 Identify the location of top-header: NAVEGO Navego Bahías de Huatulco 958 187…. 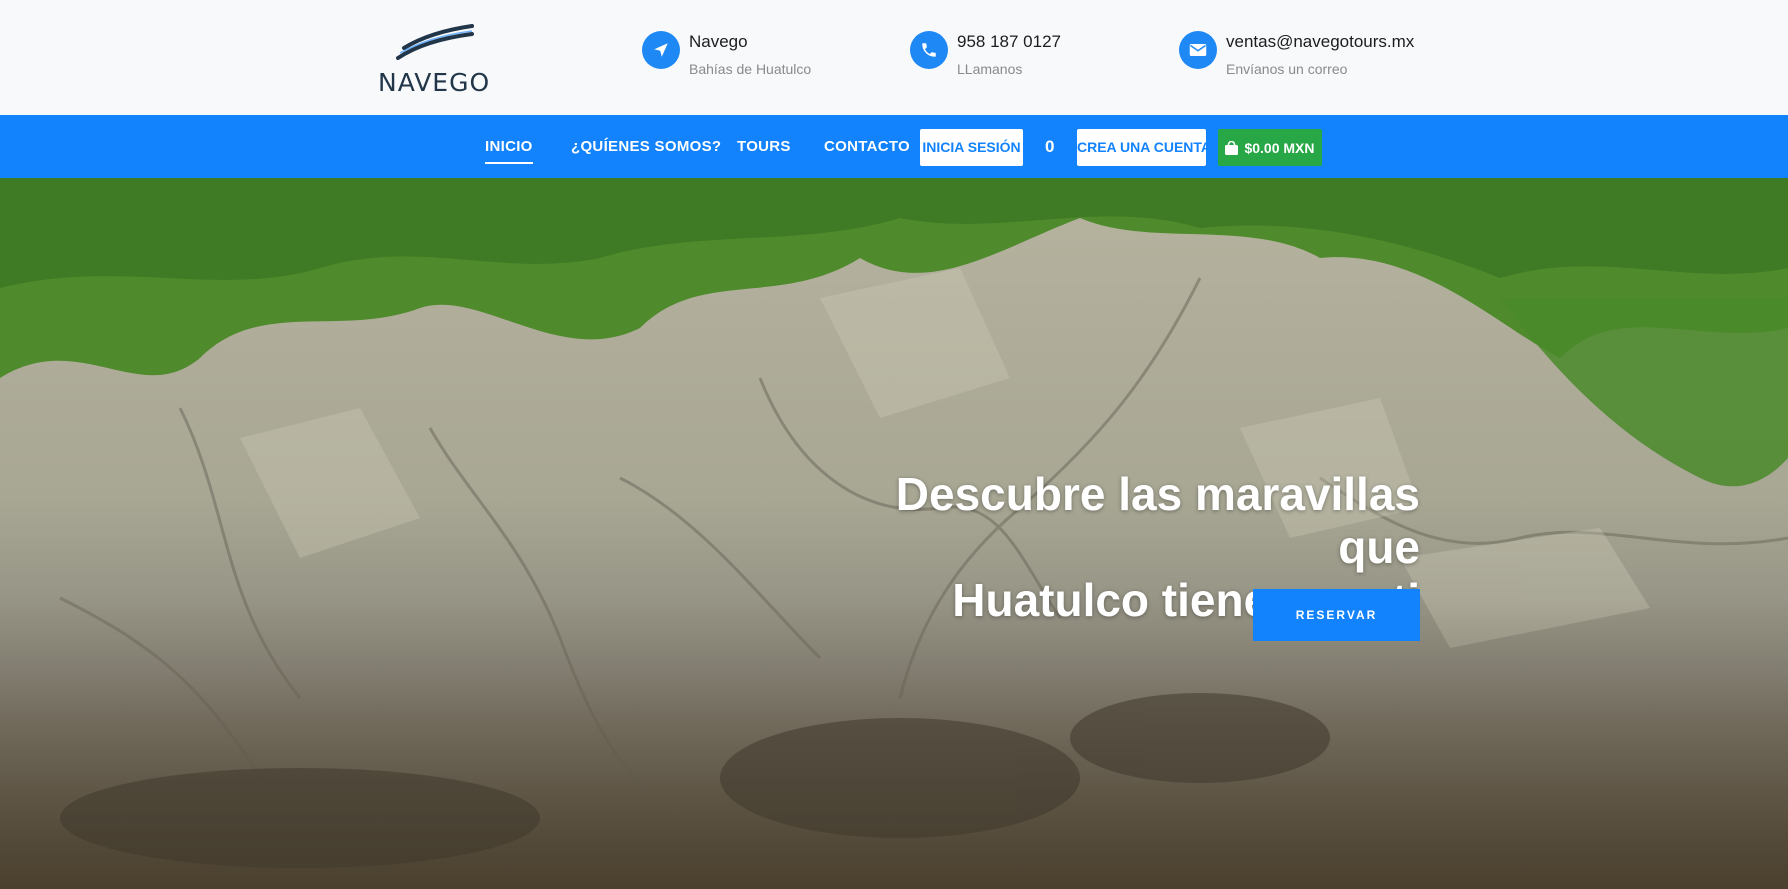
(894, 57).